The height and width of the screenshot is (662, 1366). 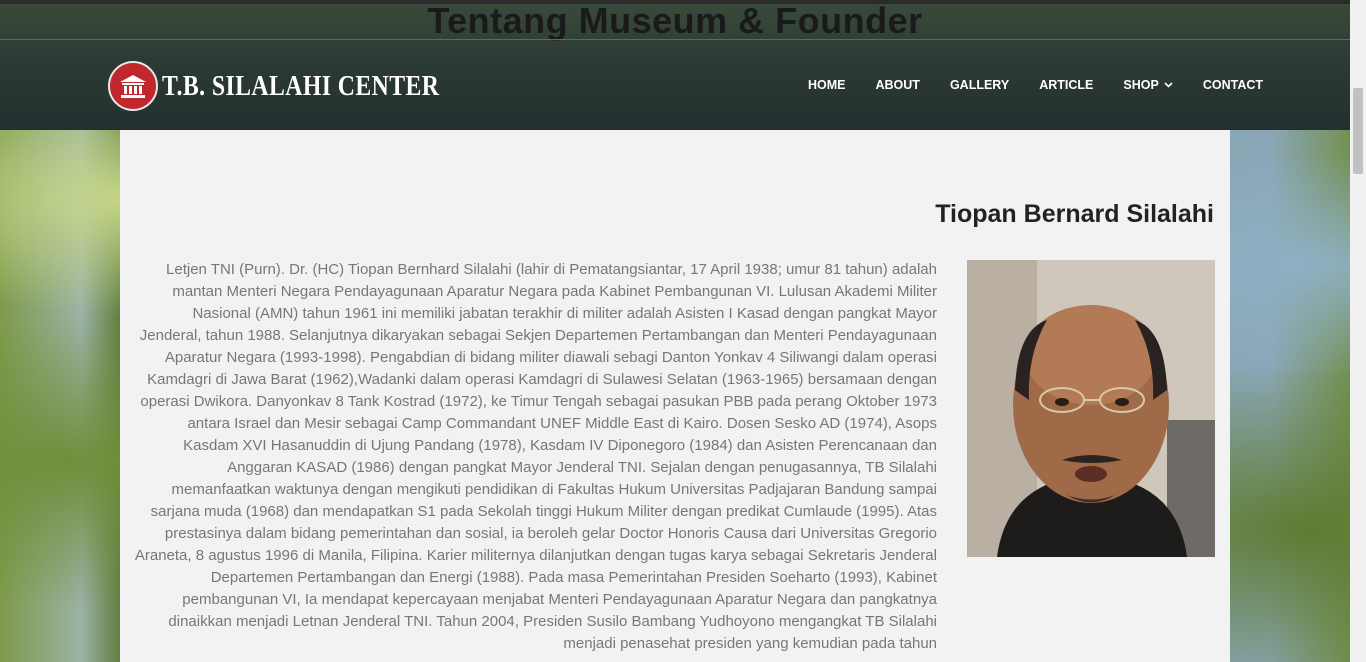 I want to click on nav-gallery: GALLERY, so click(x=979, y=85).